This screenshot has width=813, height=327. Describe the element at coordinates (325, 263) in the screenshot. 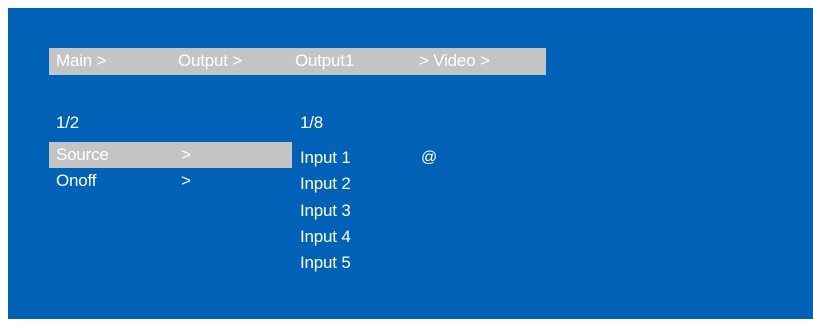

I see `list-item-input-5: Input 5` at that location.